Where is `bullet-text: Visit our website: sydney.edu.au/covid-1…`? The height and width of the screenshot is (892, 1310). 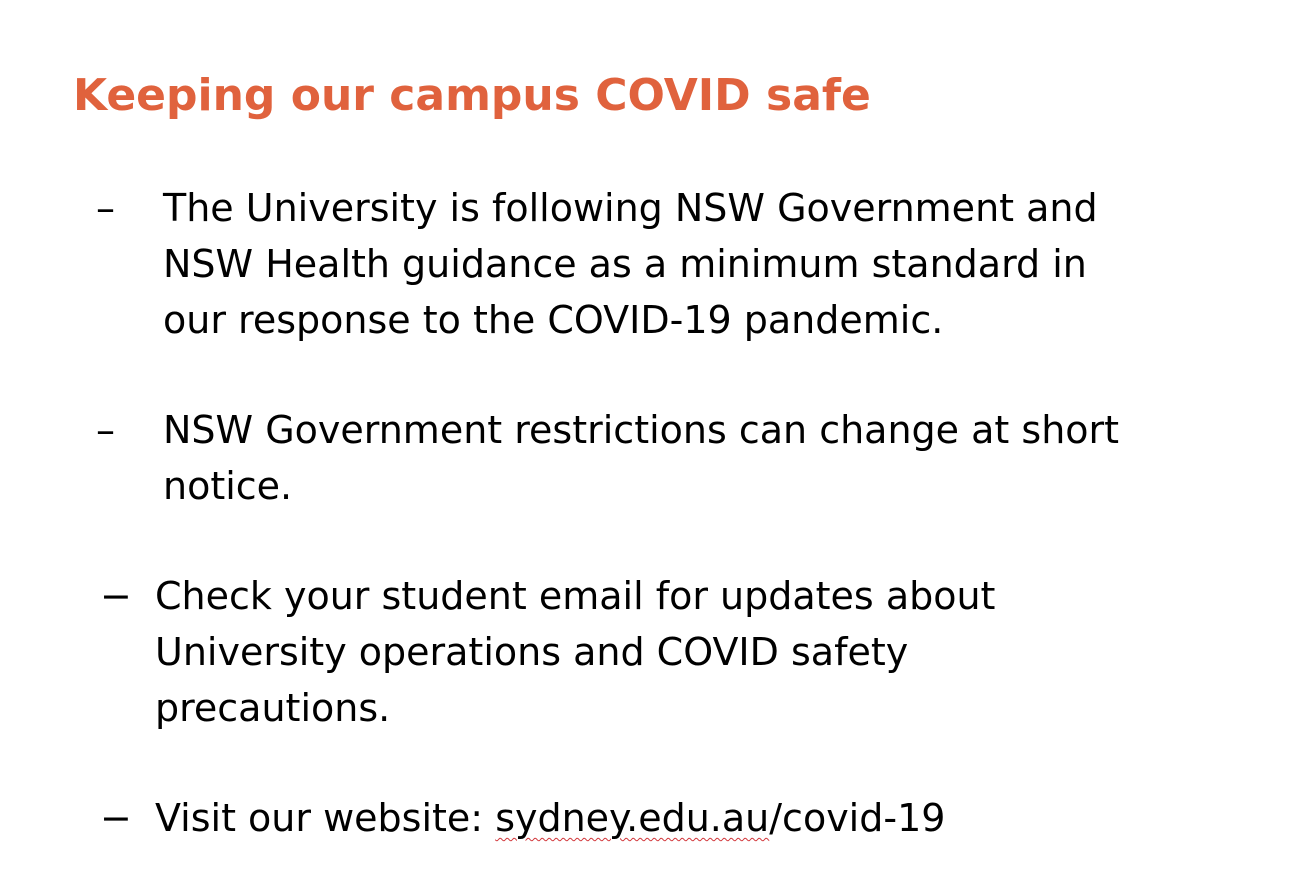 bullet-text: Visit our website: sydney.edu.au/covid-1… is located at coordinates (550, 818).